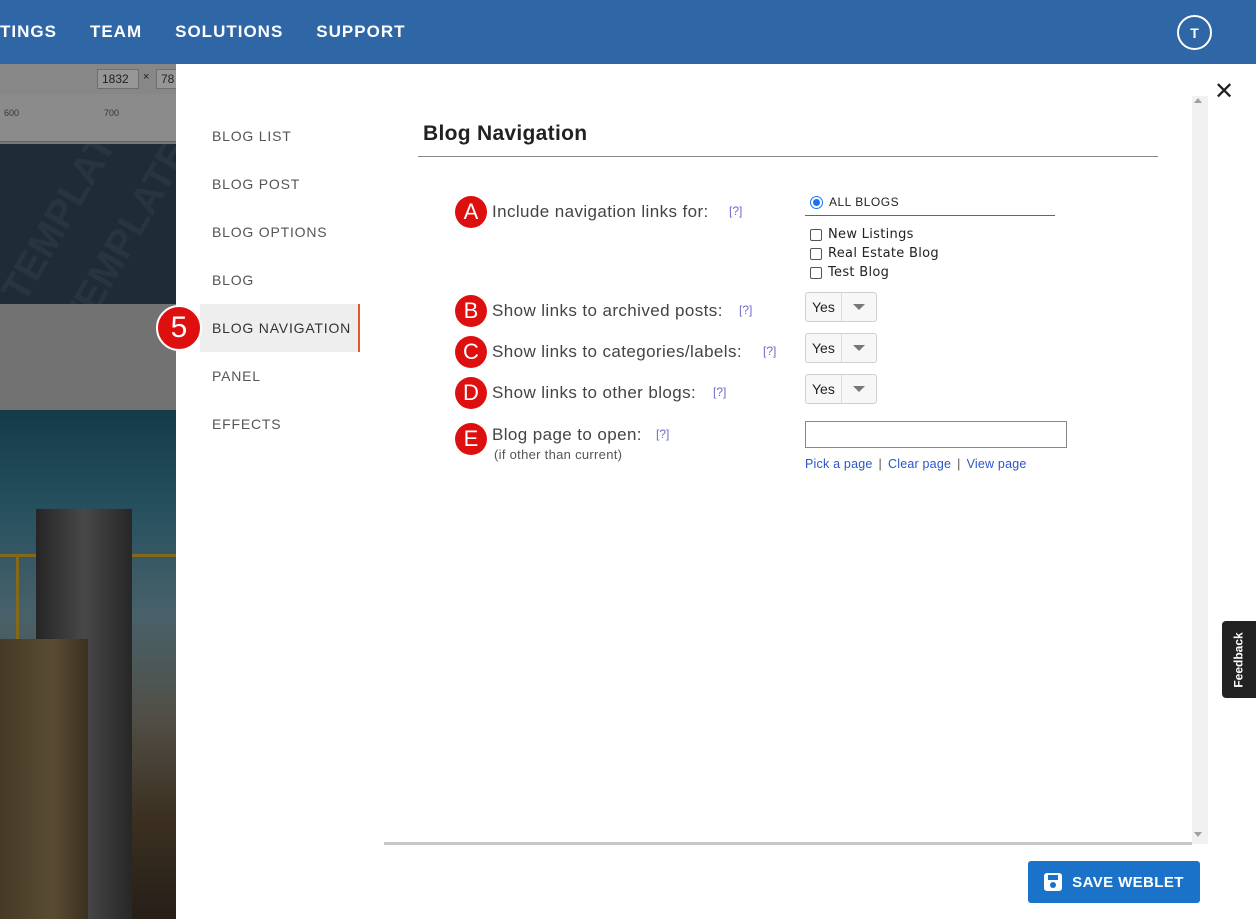 The height and width of the screenshot is (919, 1256). I want to click on checkbox-label: New Listings, so click(871, 234).